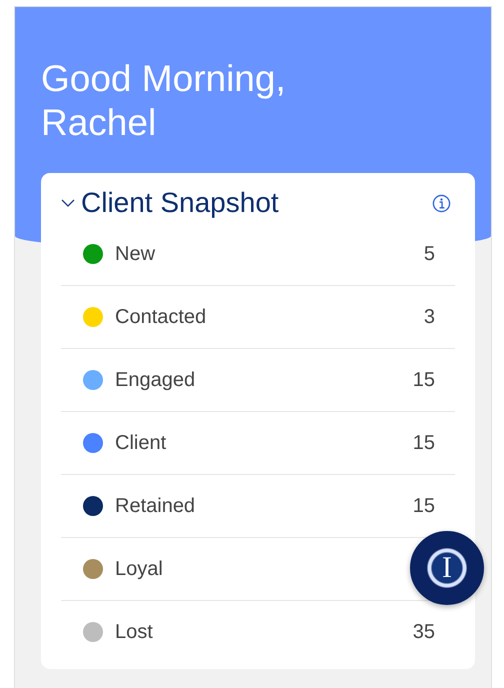 The height and width of the screenshot is (688, 504). Describe the element at coordinates (441, 203) in the screenshot. I see `info-icon` at that location.